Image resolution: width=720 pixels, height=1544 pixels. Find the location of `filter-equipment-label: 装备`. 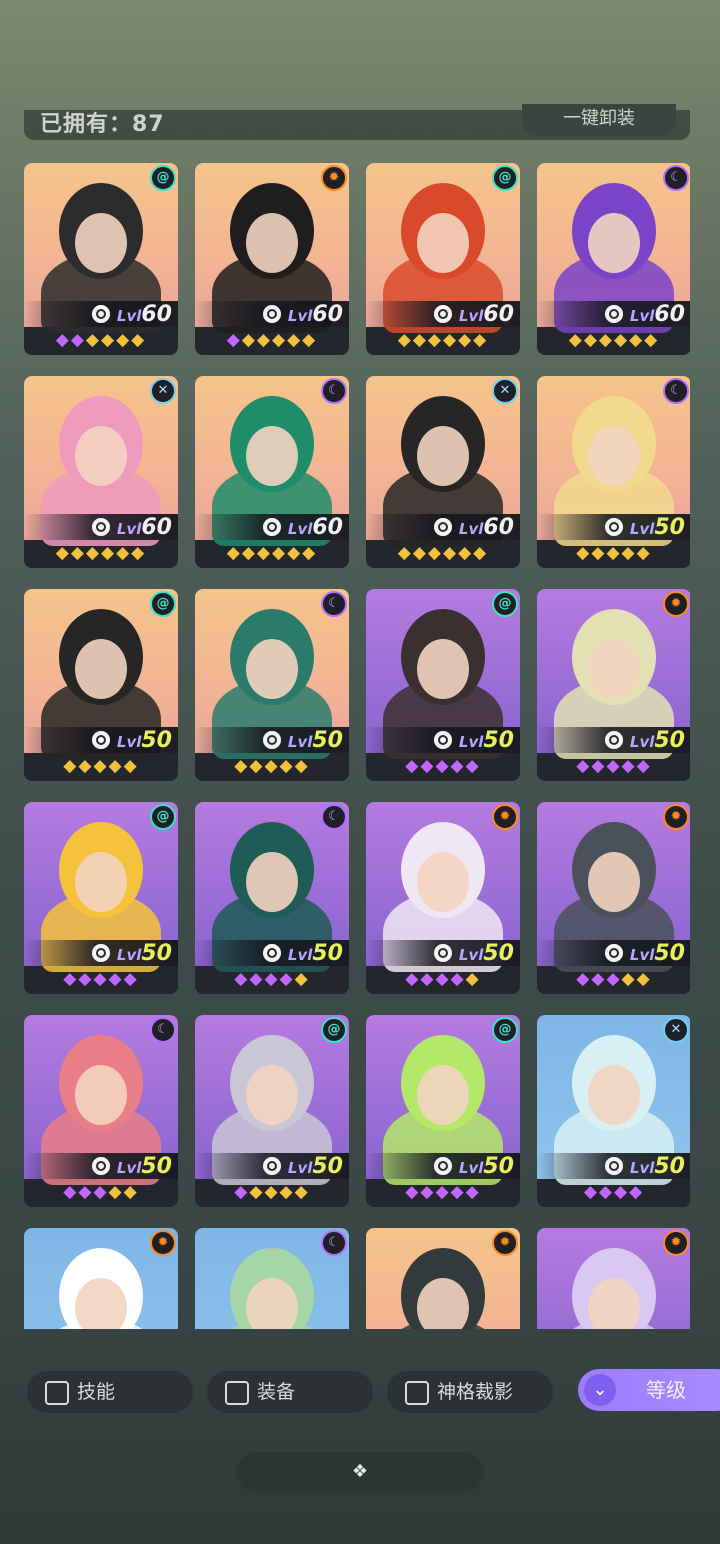

filter-equipment-label: 装备 is located at coordinates (276, 1392).